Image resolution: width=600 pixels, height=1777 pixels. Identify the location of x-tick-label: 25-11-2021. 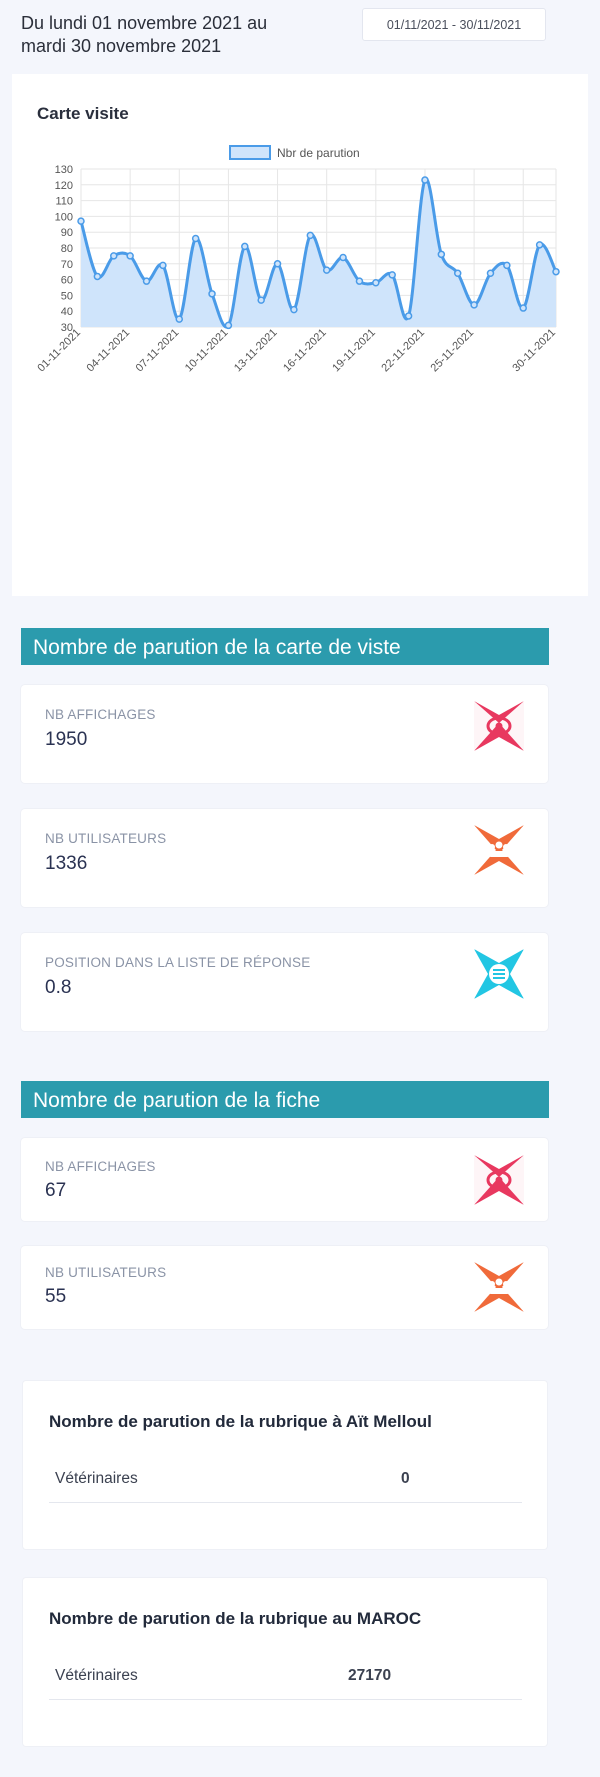
(453, 351).